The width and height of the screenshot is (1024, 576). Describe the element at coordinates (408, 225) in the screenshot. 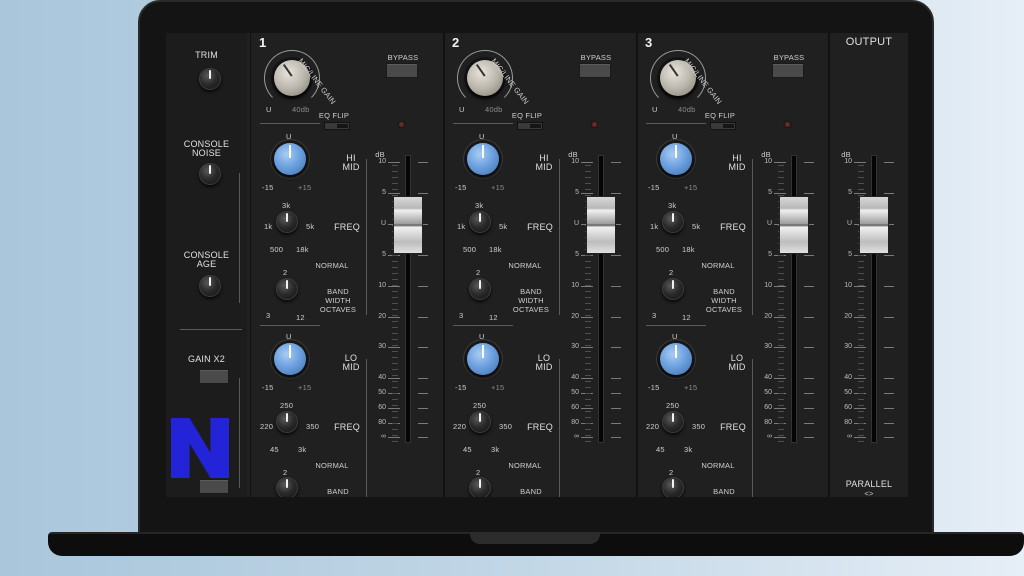

I see `ch1-fader-cap` at that location.